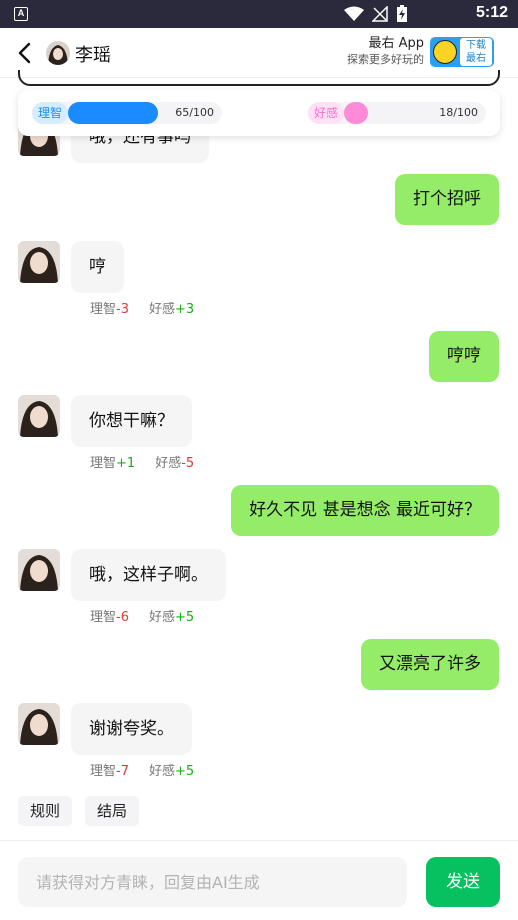 Image resolution: width=518 pixels, height=920 pixels. What do you see at coordinates (113, 113) in the screenshot?
I see `reason-meter-fill` at bounding box center [113, 113].